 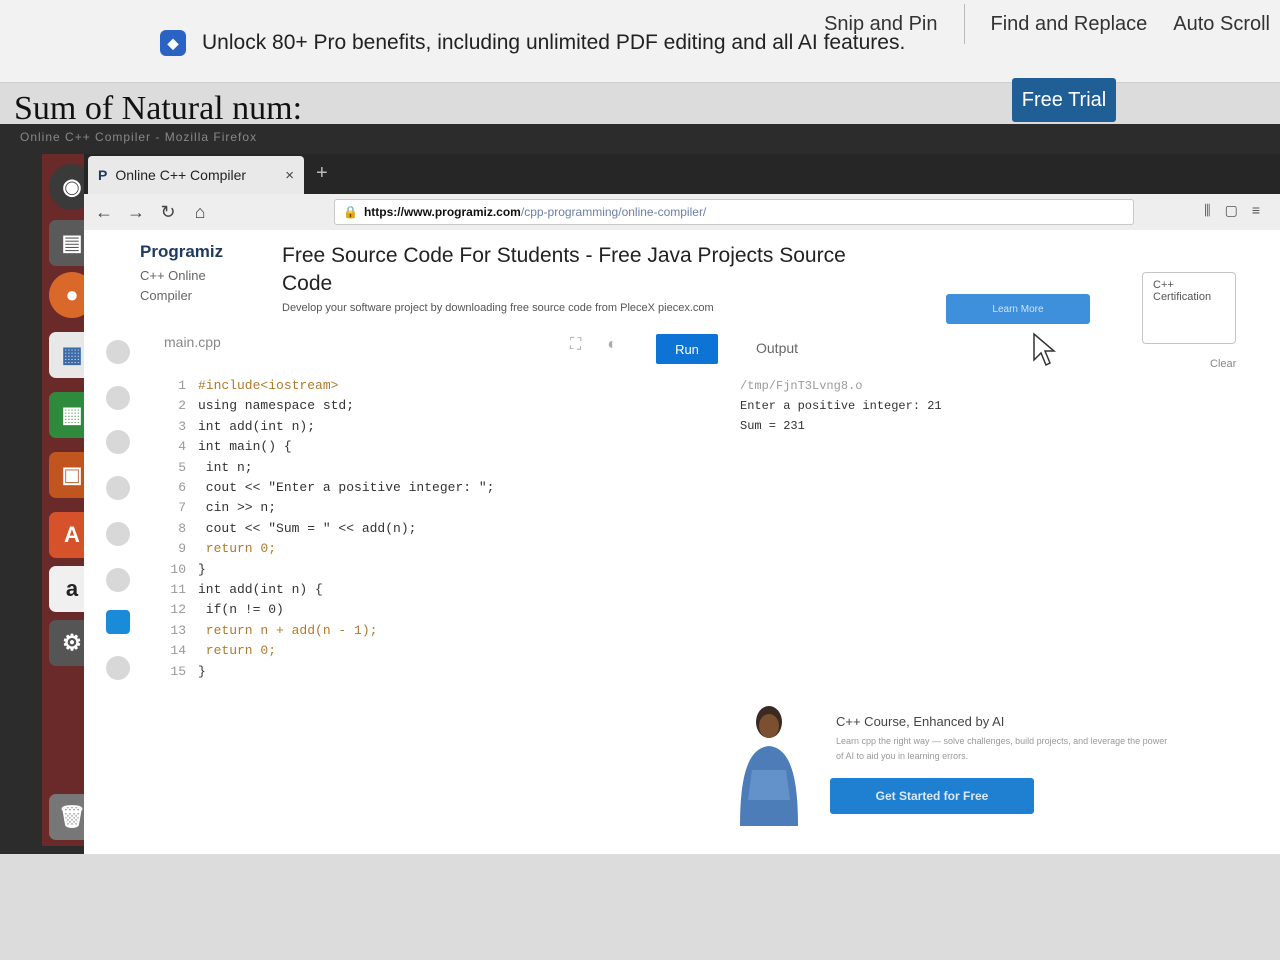 I want to click on back-icon: ←, so click(x=104, y=212).